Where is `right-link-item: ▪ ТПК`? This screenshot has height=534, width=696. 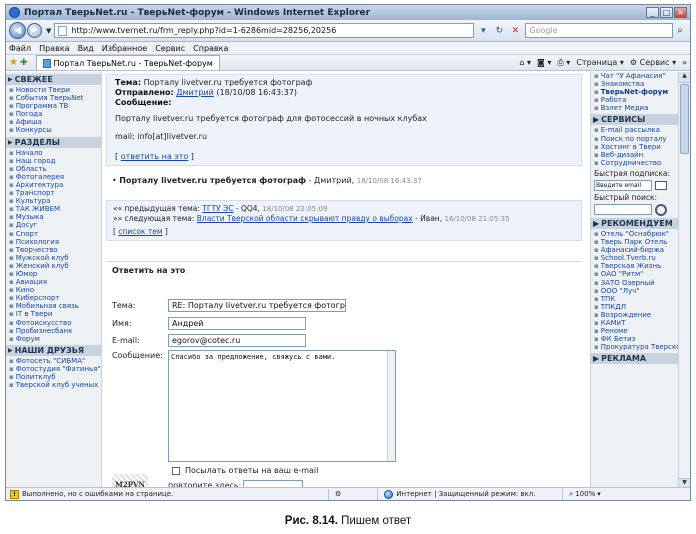
right-link-item: ▪ ТПК is located at coordinates (634, 299).